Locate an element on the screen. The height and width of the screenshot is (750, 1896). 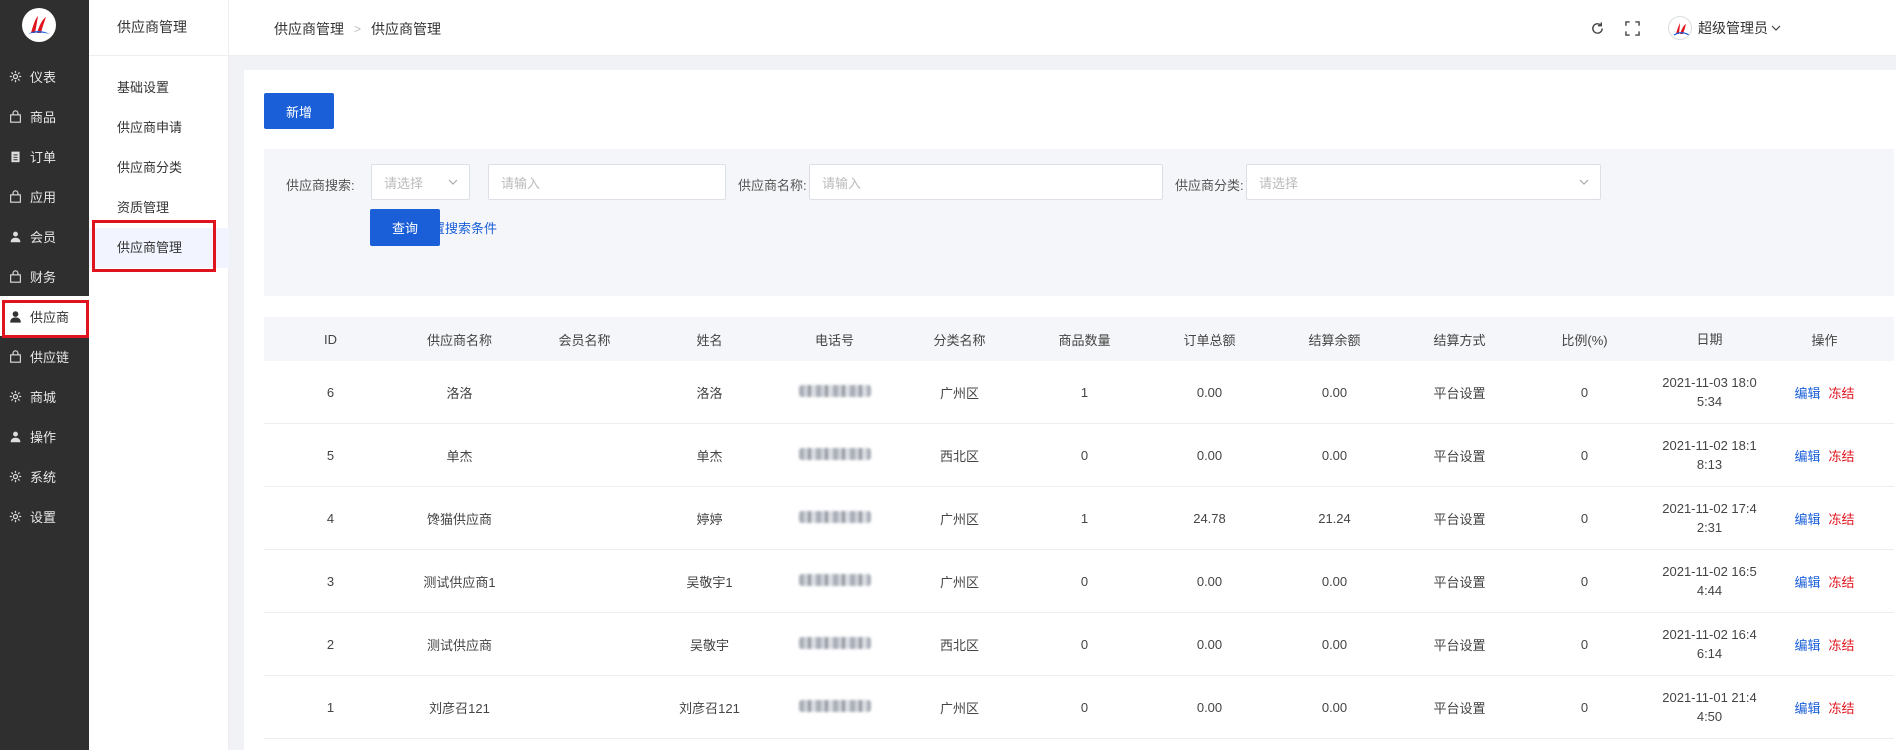
subnav-item: 供应商管理 is located at coordinates (159, 248).